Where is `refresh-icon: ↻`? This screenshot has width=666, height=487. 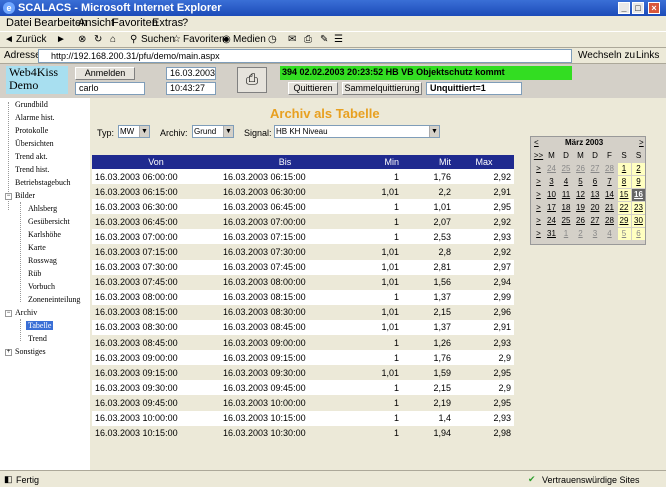
refresh-icon: ↻ is located at coordinates (98, 39).